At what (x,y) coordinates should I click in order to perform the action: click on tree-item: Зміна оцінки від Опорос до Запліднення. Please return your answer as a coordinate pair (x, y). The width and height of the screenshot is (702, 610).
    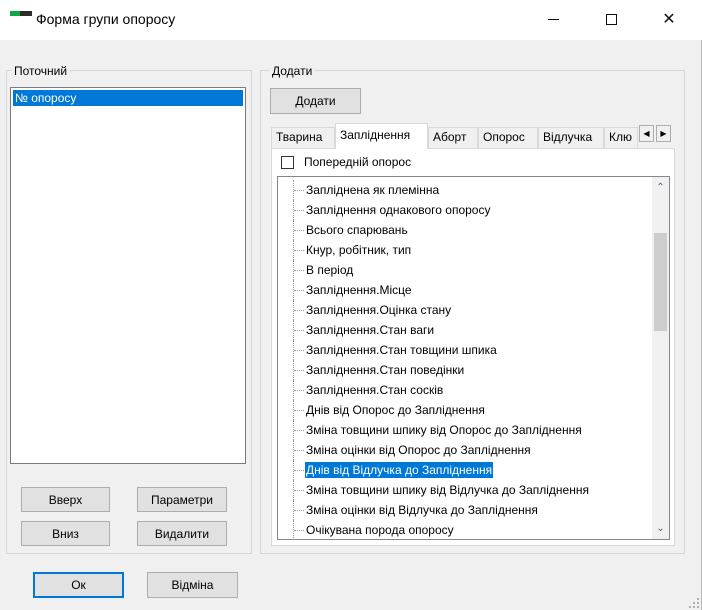
    Looking at the image, I should click on (463, 450).